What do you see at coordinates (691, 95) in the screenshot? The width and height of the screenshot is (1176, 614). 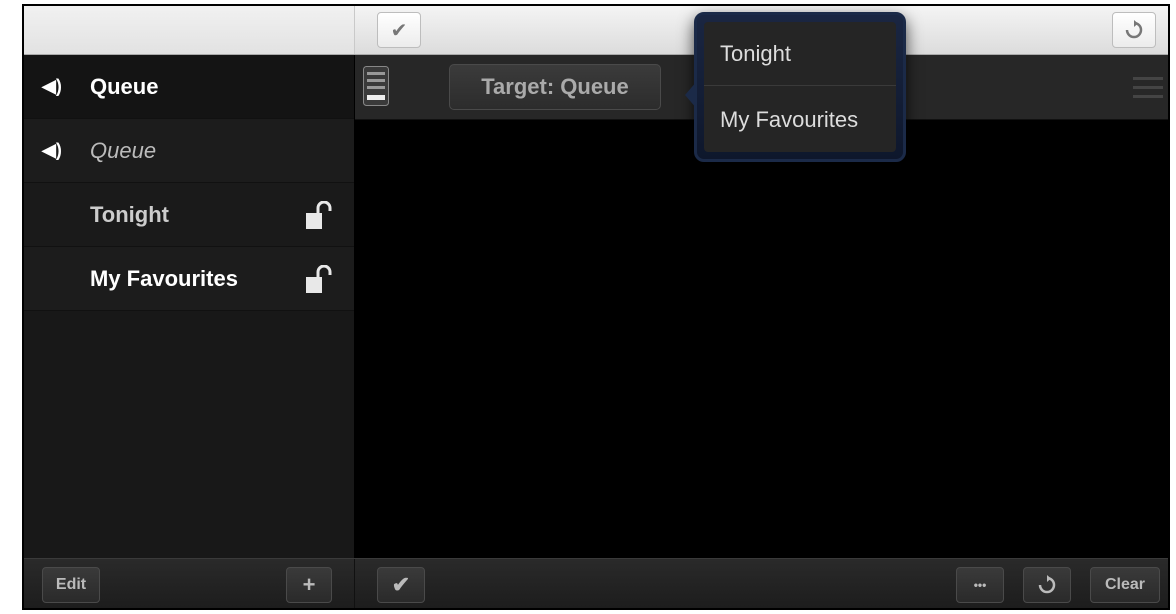 I see `popover-arrow` at bounding box center [691, 95].